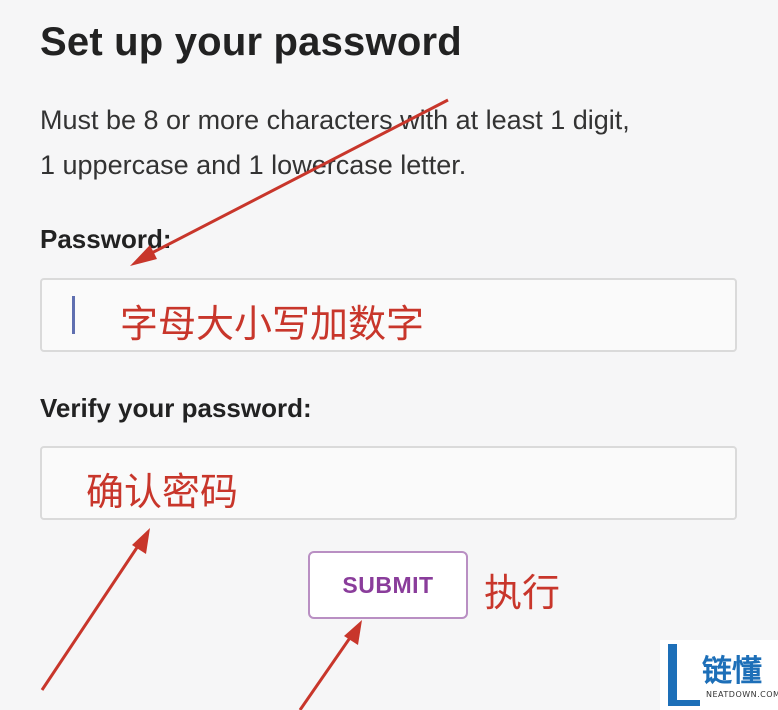  I want to click on watermark: 链懂 NEATDOWN.COM, so click(719, 675).